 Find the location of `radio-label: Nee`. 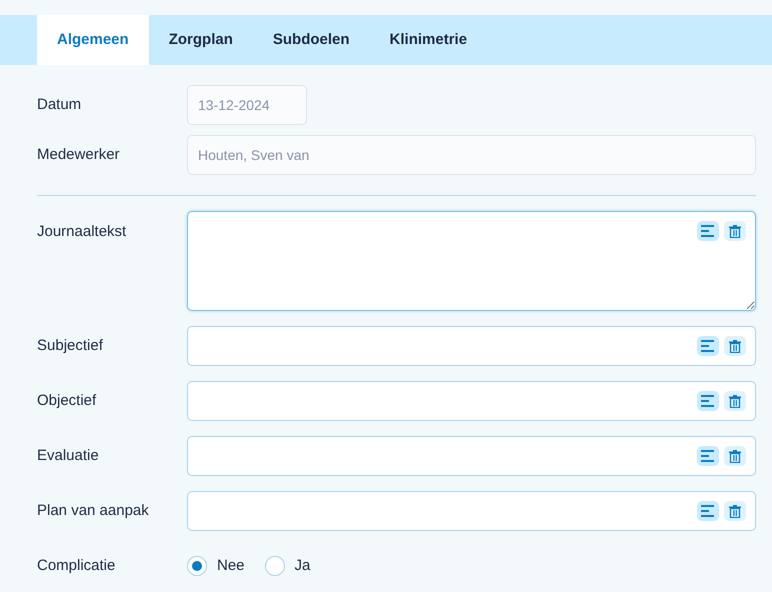

radio-label: Nee is located at coordinates (231, 566).